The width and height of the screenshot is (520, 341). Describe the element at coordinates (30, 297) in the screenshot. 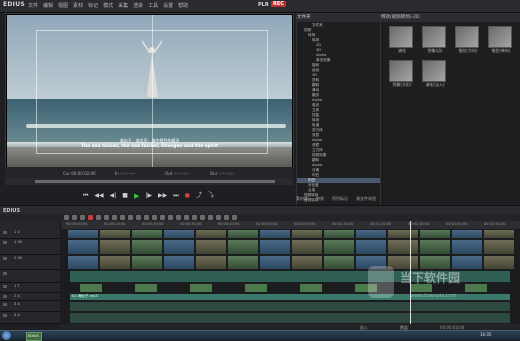

I see `track-header: 2 A` at that location.